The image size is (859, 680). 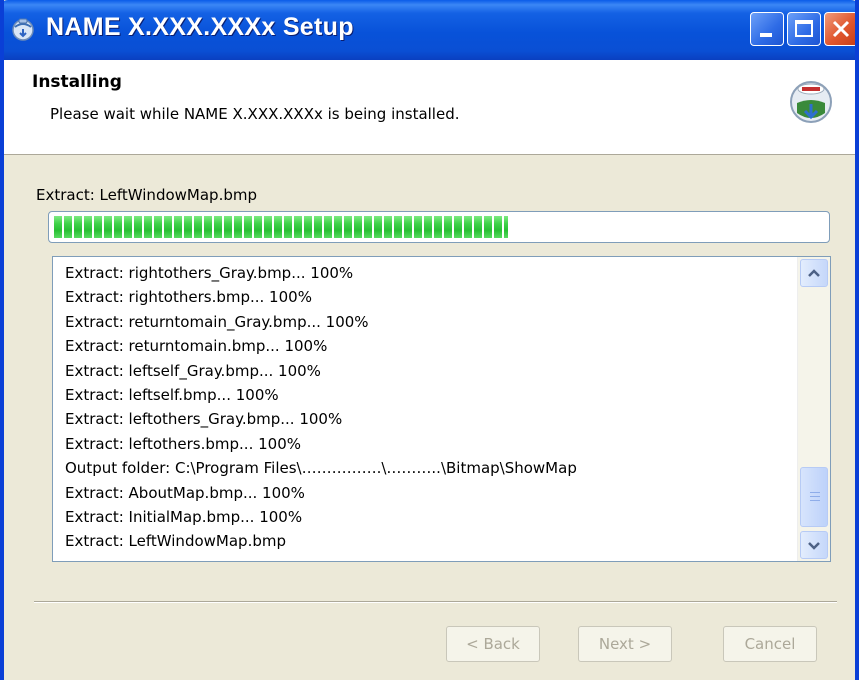 I want to click on window-title: NAME X.XXX.XXXx Setup, so click(x=200, y=27).